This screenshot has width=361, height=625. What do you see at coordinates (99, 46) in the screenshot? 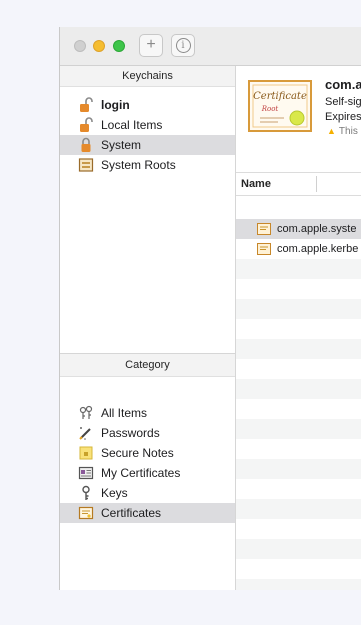
I see `minimize-window-button` at bounding box center [99, 46].